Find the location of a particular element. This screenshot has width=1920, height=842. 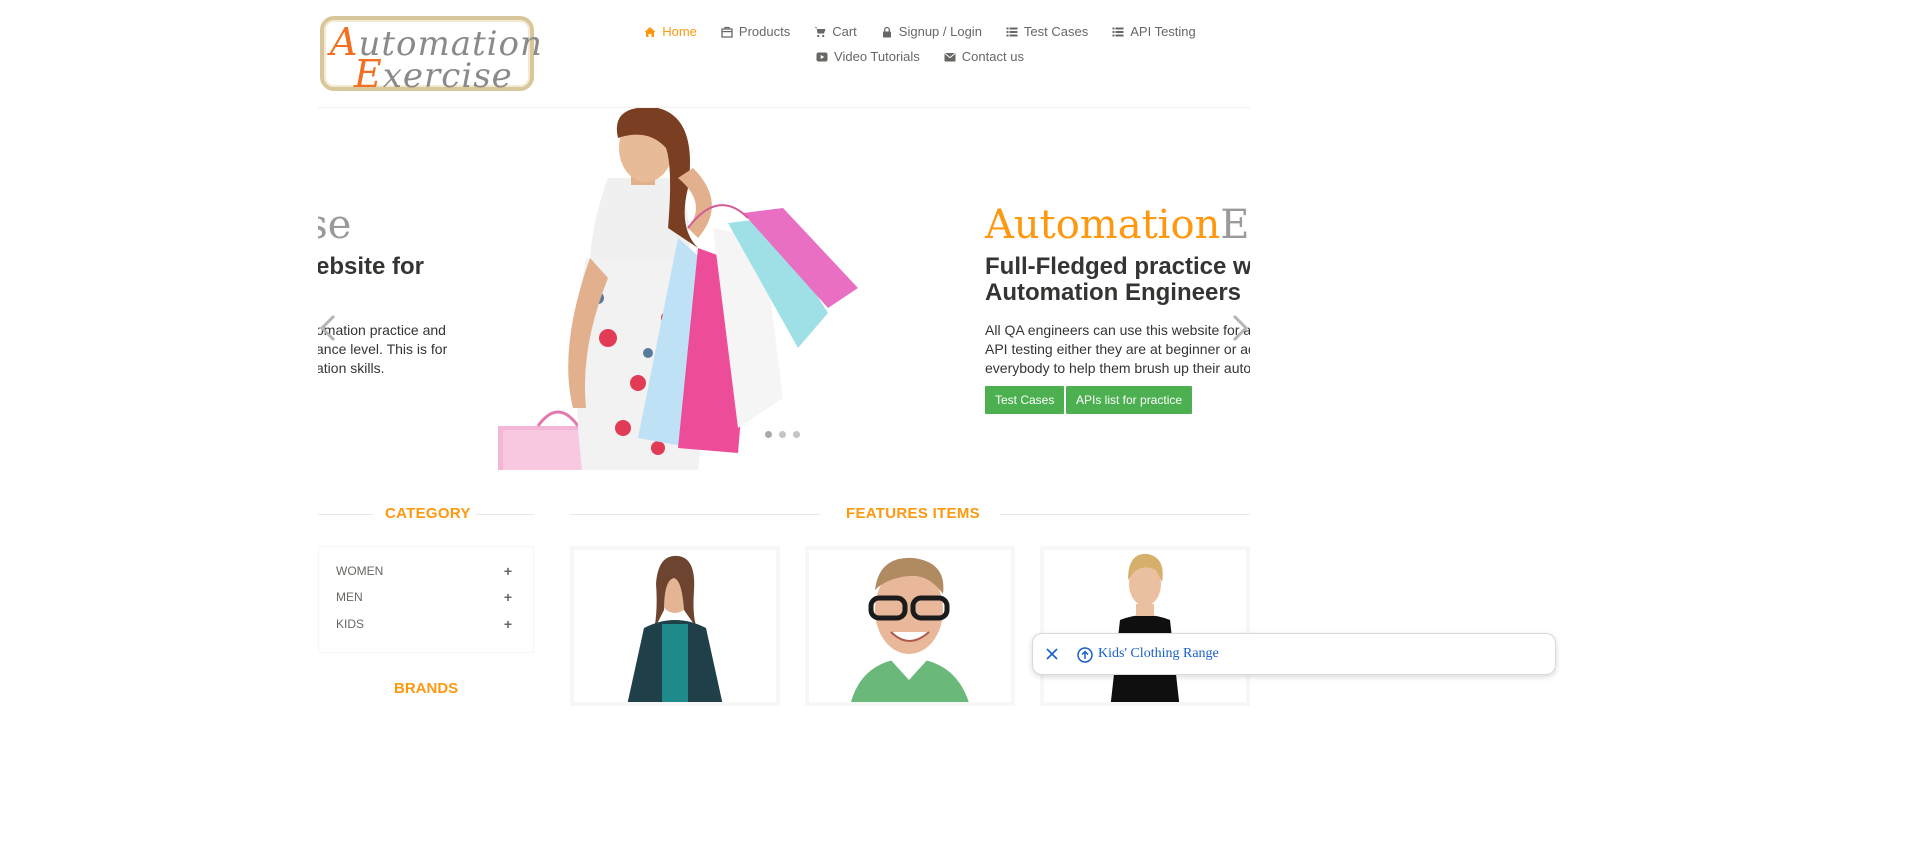

category-heading: CATEGORY is located at coordinates (426, 515).